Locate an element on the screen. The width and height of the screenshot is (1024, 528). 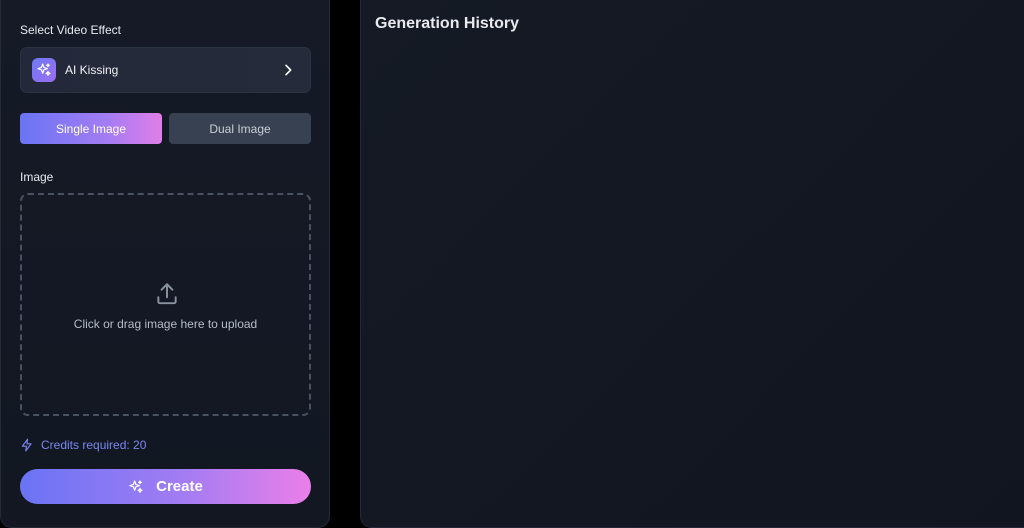
chevron-right-icon is located at coordinates (288, 70).